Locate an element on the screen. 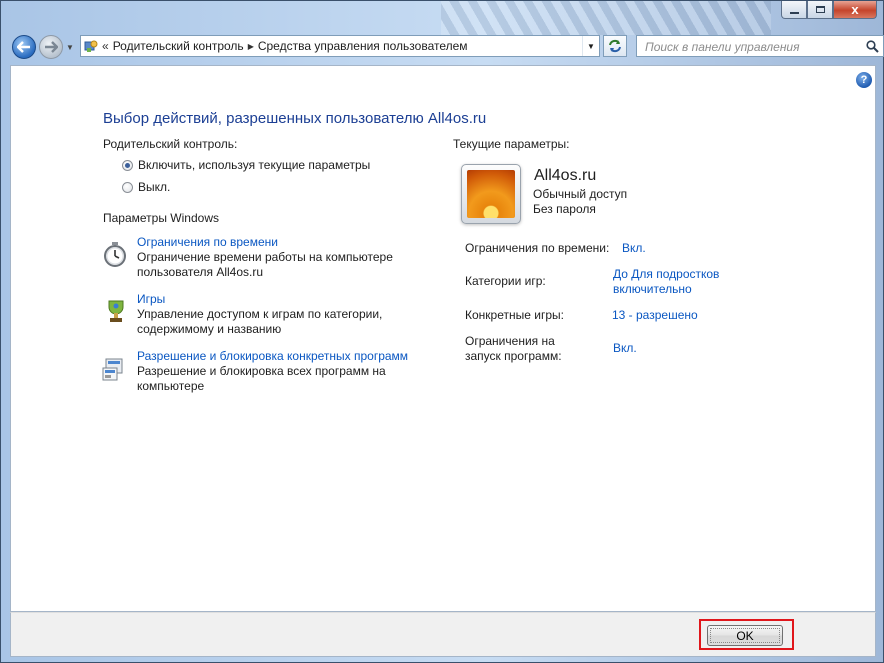 This screenshot has width=884, height=663. back-button is located at coordinates (24, 47).